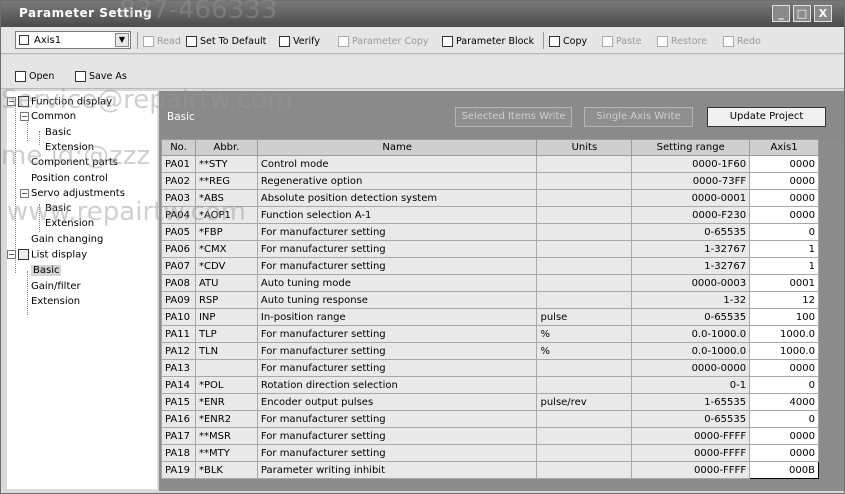 Image resolution: width=845 pixels, height=494 pixels. I want to click on redo-button: Redo, so click(742, 41).